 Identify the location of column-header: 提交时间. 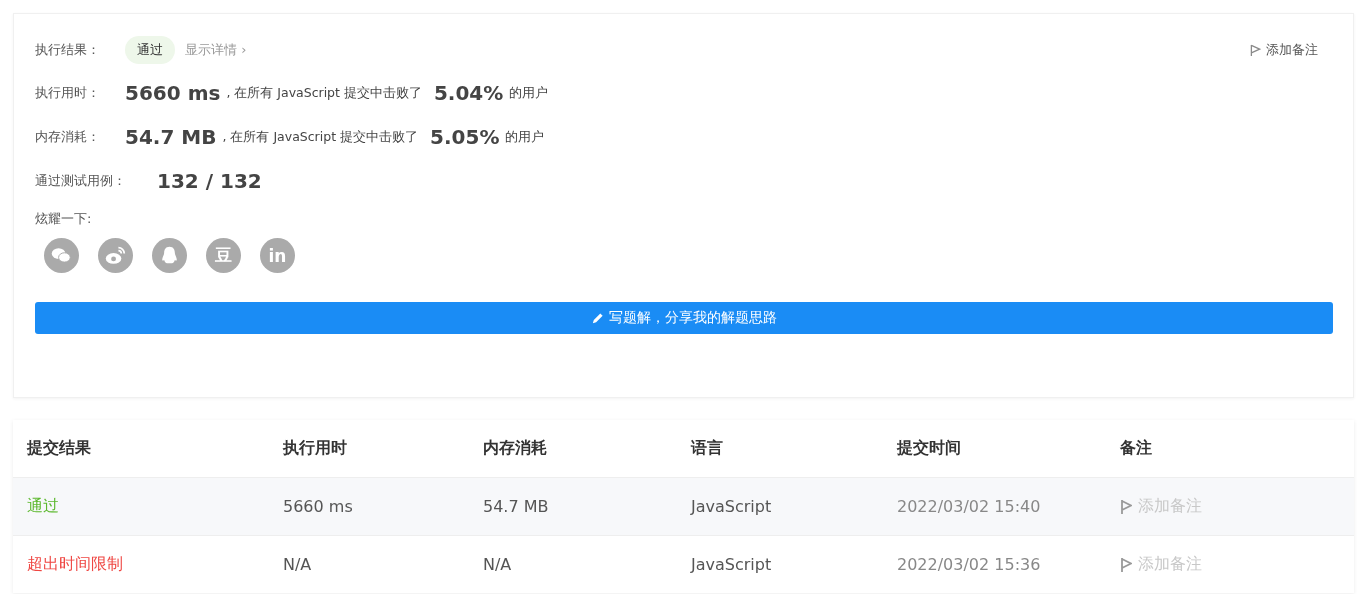
(928, 448).